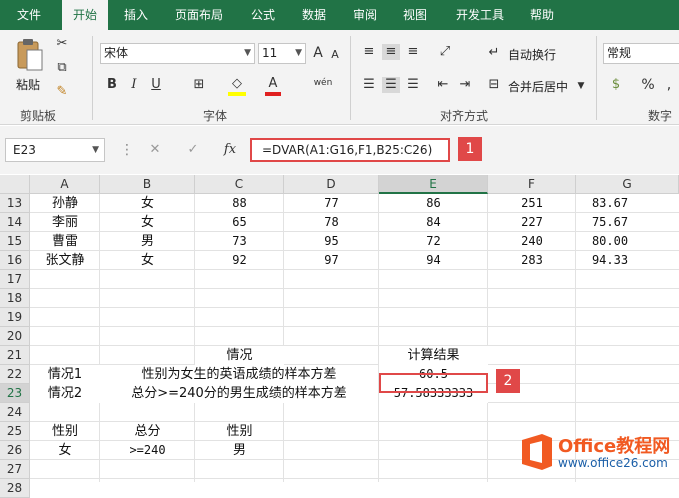 Image resolution: width=679 pixels, height=498 pixels. I want to click on cell: 97, so click(331, 260).